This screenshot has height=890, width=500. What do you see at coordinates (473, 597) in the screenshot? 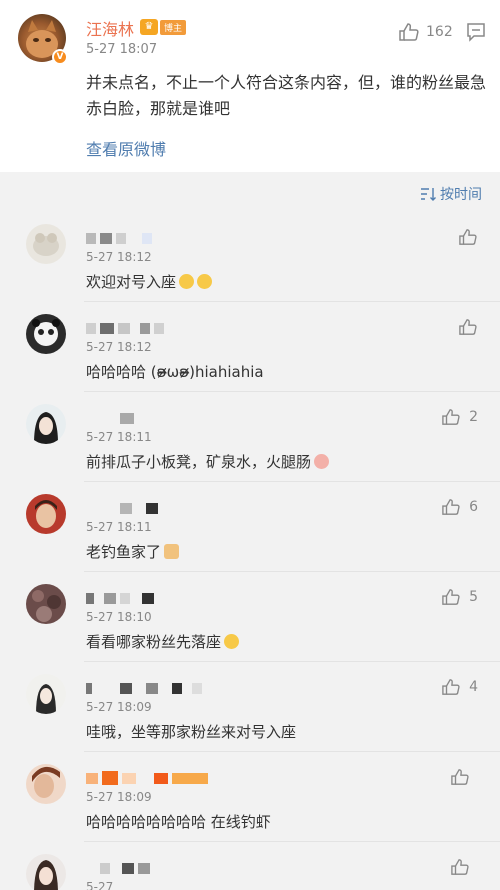
I see `comment-like-count: 5` at bounding box center [473, 597].